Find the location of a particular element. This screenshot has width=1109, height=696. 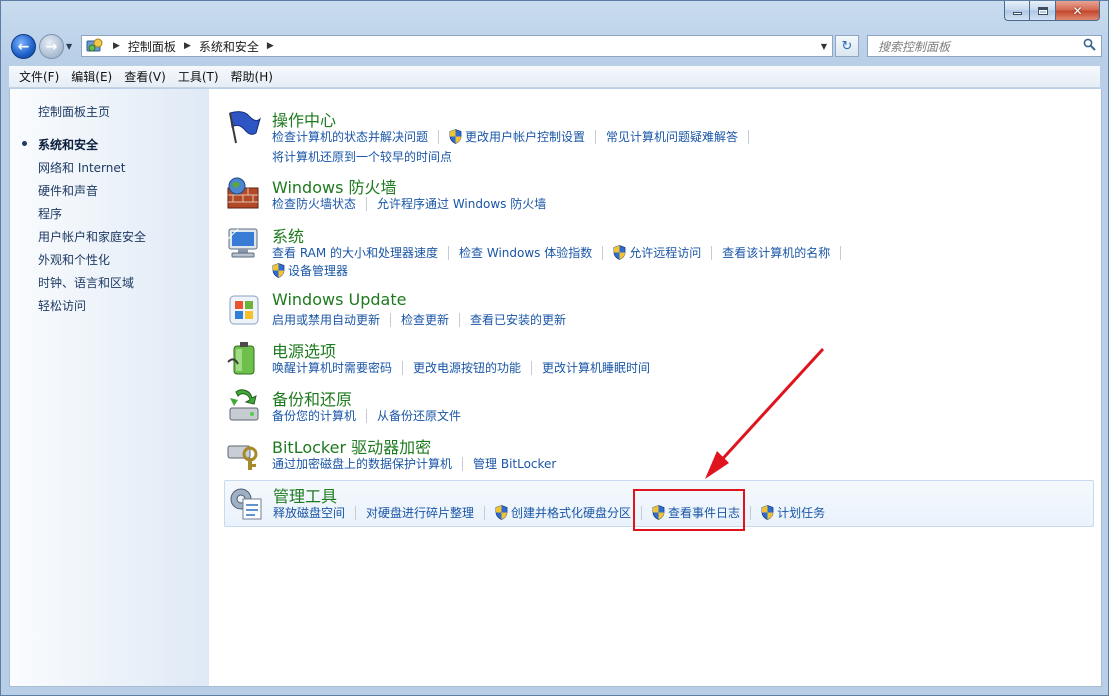

firewall-icon is located at coordinates (244, 194).